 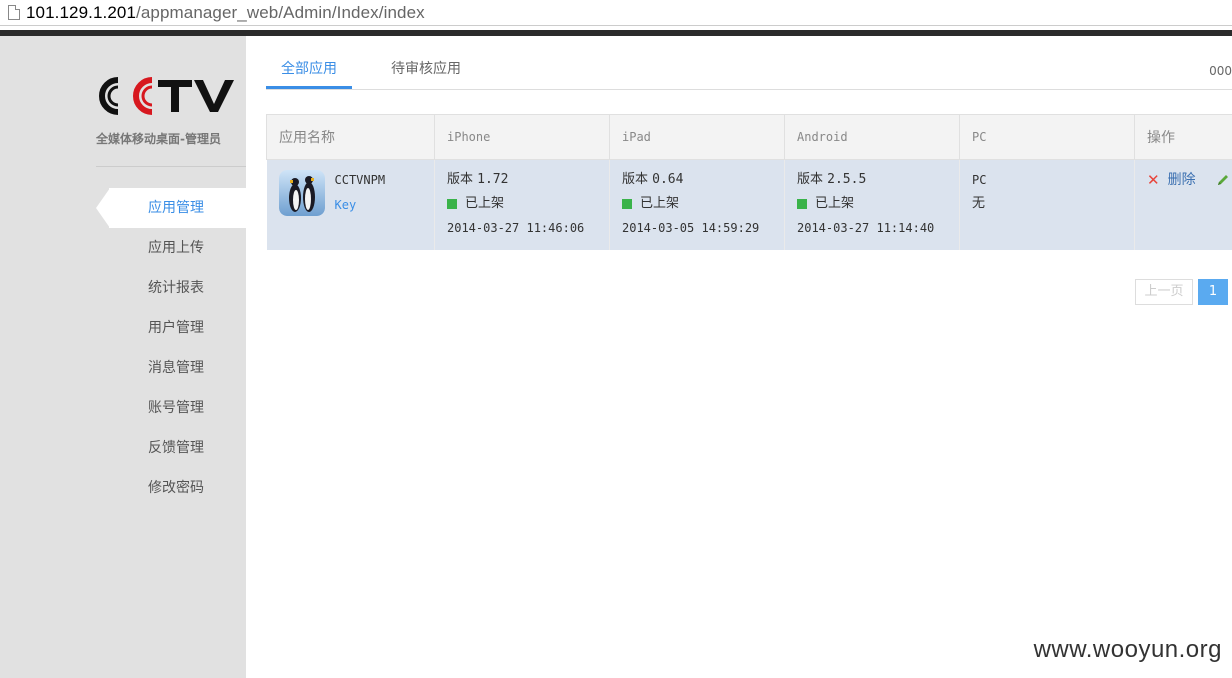 I want to click on brand-subtitle: 全媒体移动桌面-管理员, so click(x=158, y=139).